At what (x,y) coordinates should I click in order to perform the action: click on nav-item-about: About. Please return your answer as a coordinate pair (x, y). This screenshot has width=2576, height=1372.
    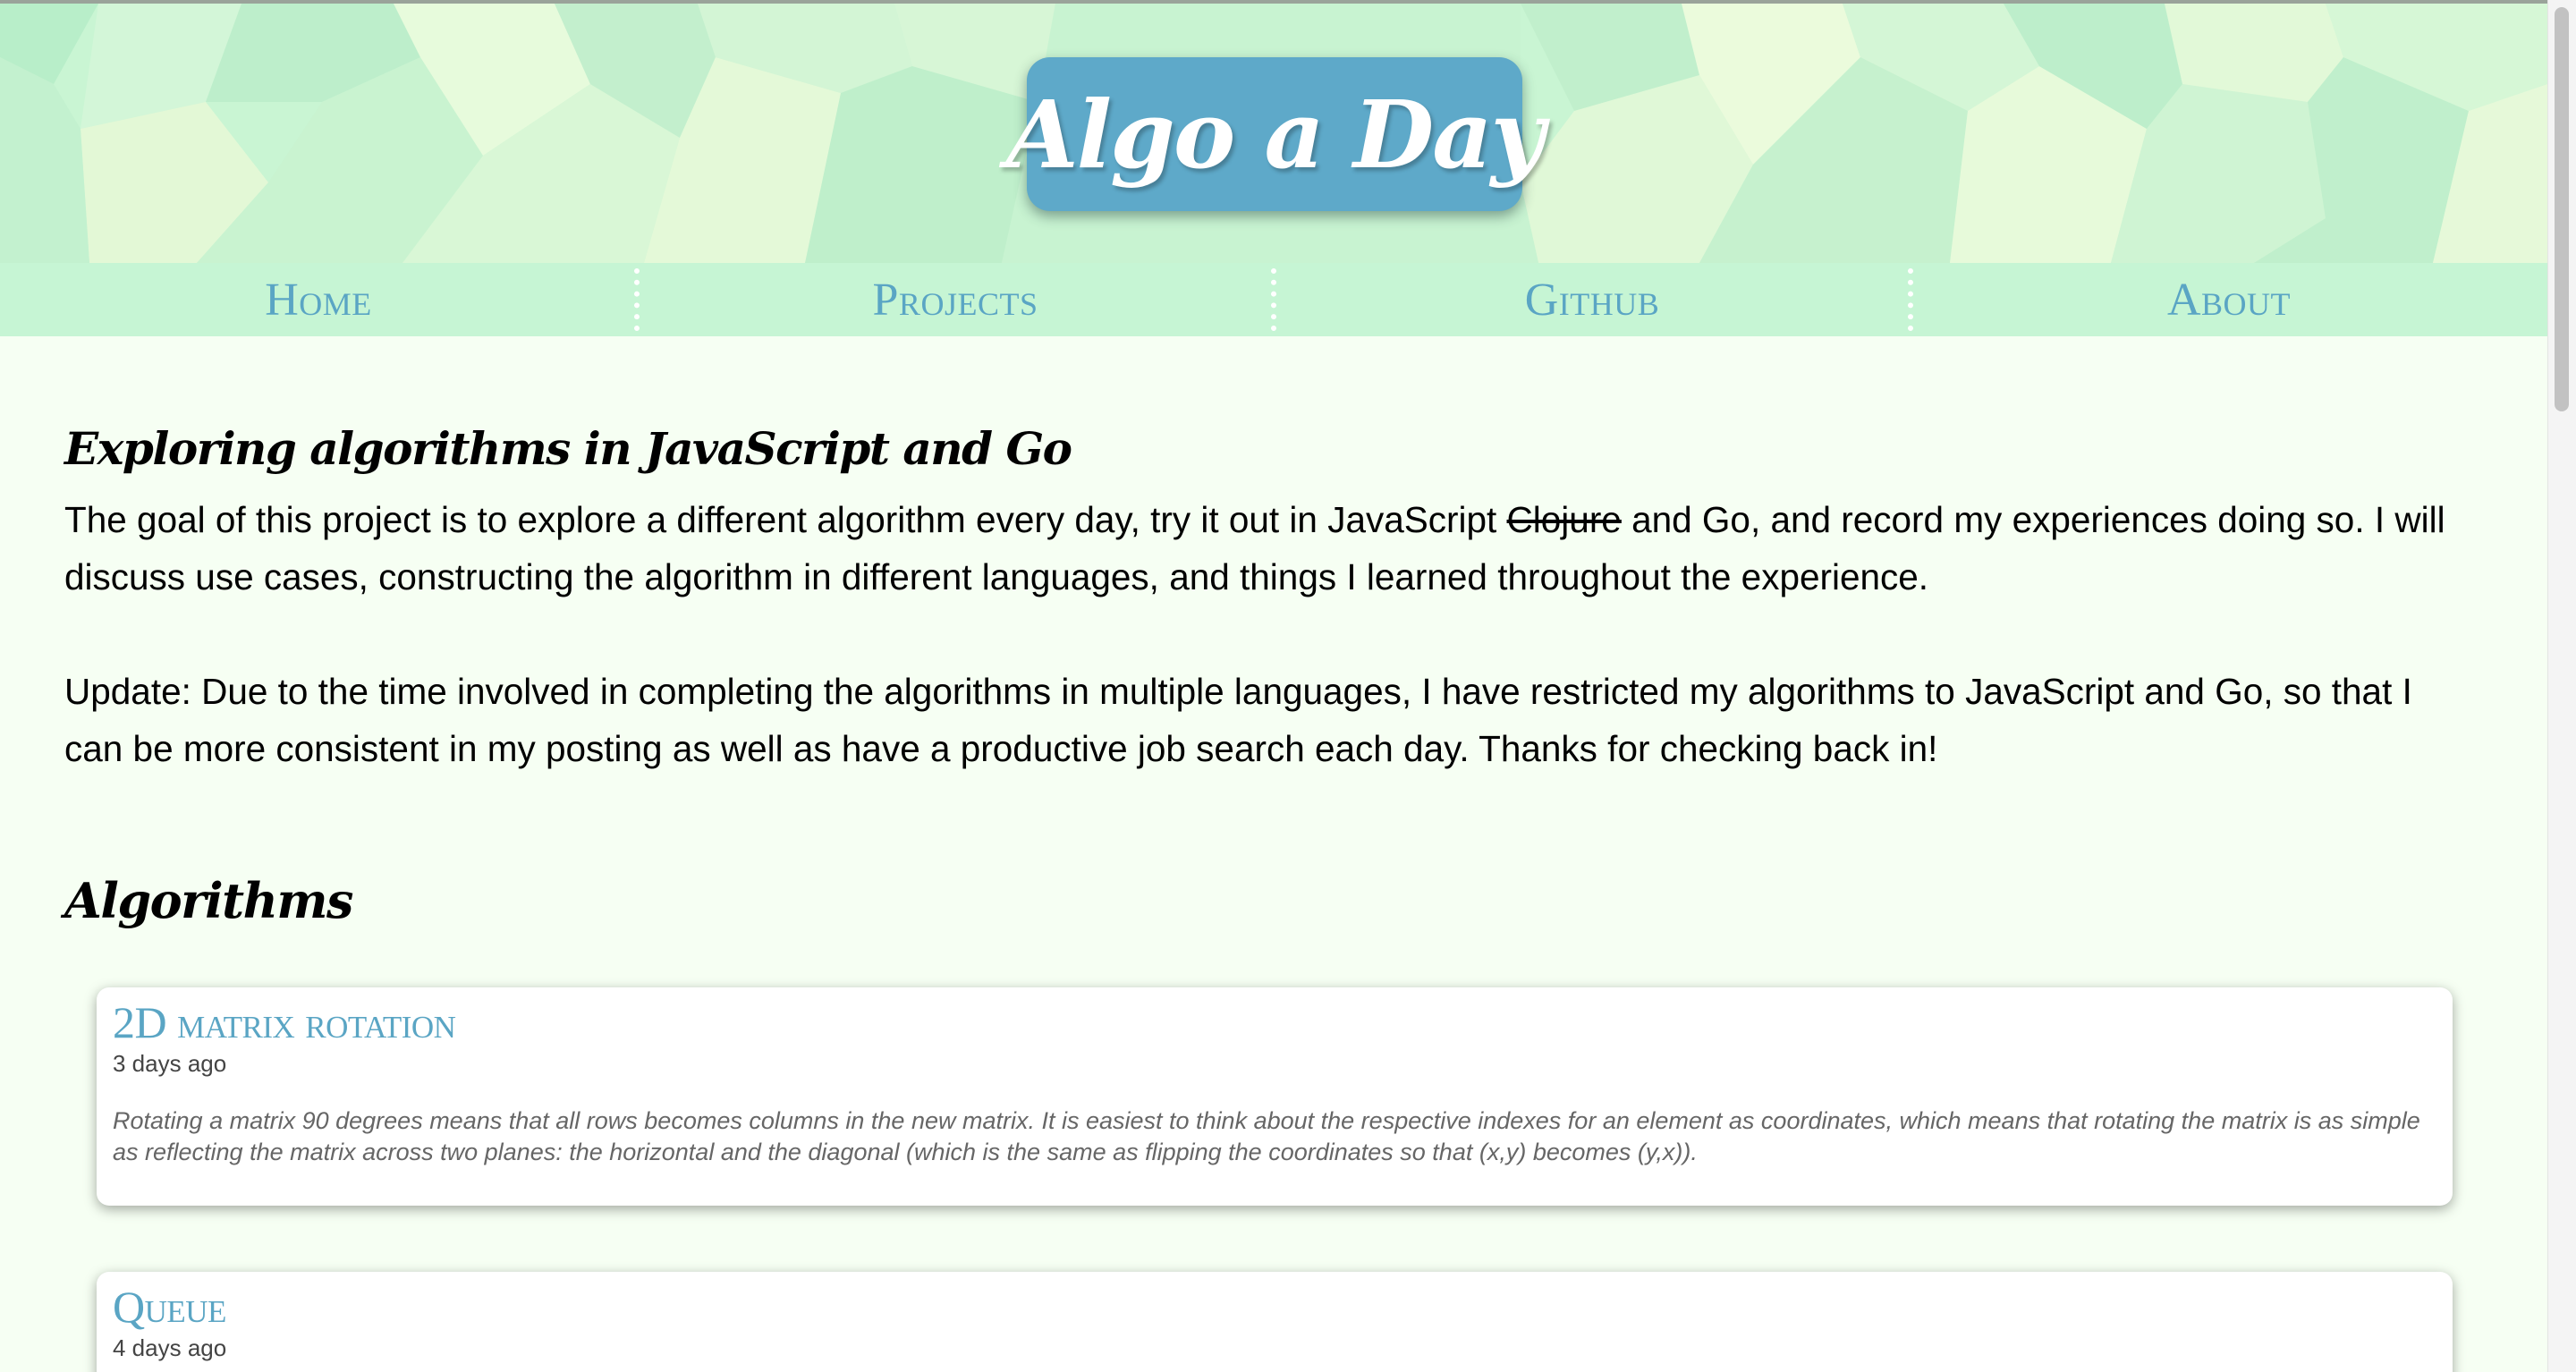
    Looking at the image, I should click on (2227, 299).